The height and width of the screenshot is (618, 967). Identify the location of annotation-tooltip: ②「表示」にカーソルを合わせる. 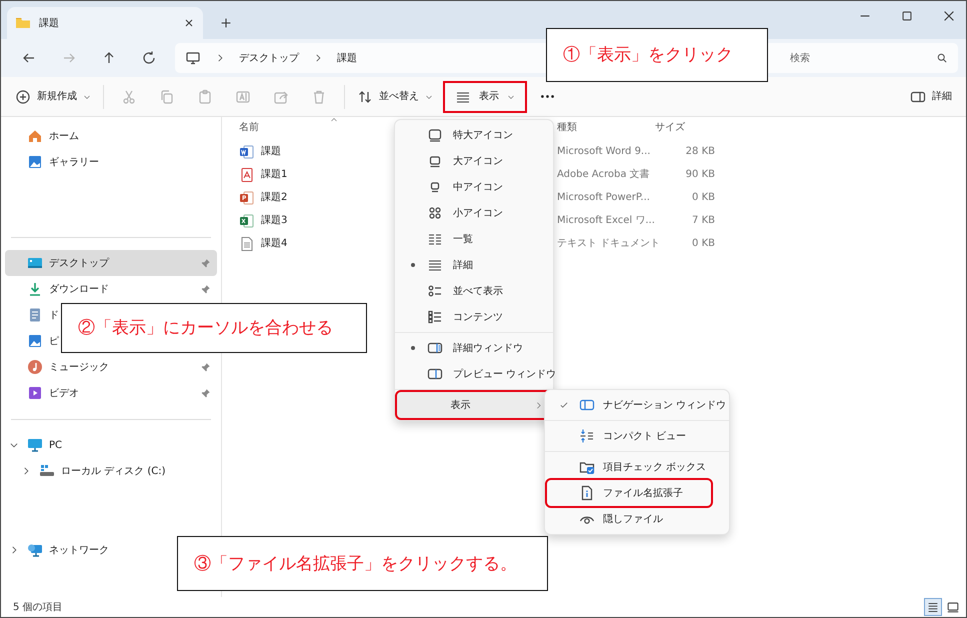
(214, 328).